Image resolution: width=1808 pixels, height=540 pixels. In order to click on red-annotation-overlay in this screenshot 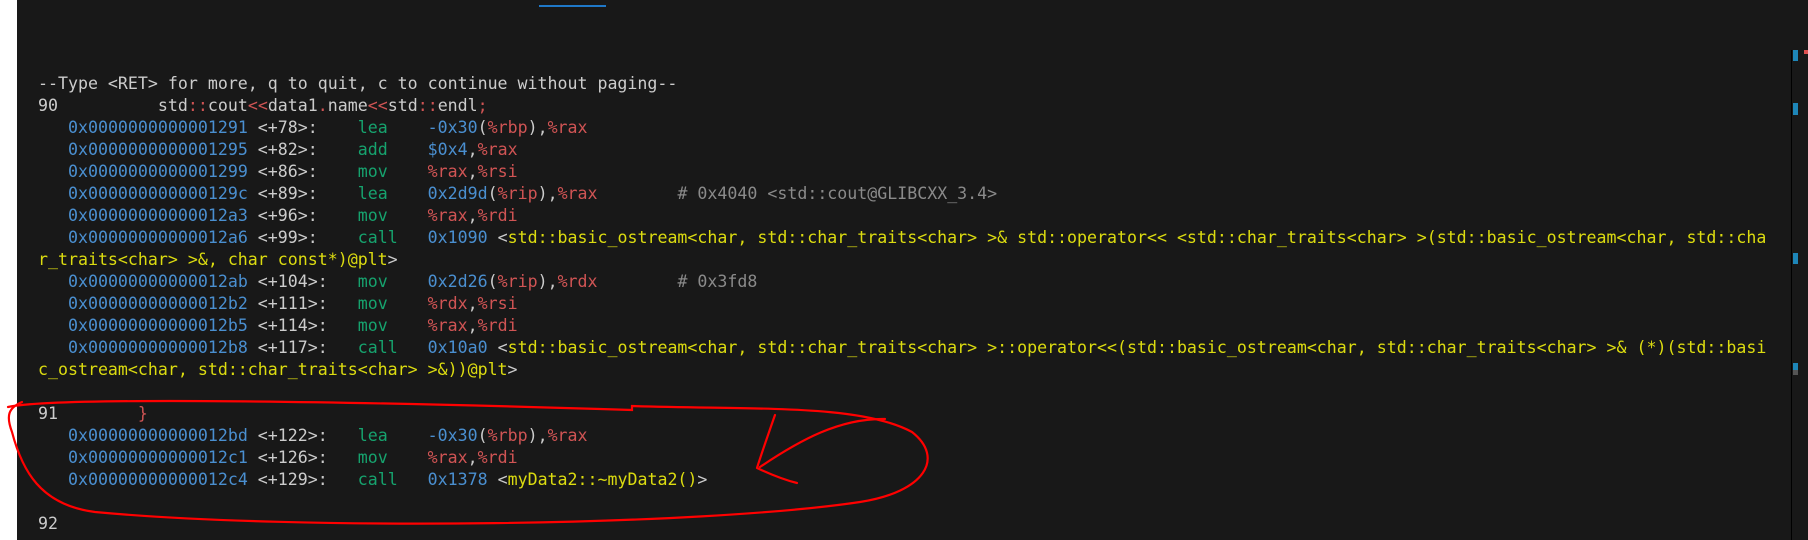, I will do `click(467, 462)`.